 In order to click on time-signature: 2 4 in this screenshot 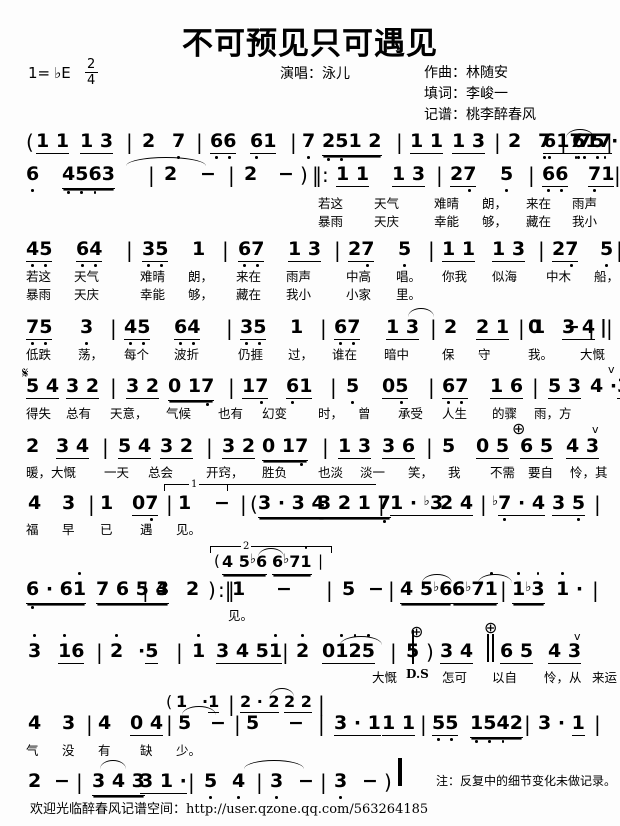, I will do `click(91, 73)`.